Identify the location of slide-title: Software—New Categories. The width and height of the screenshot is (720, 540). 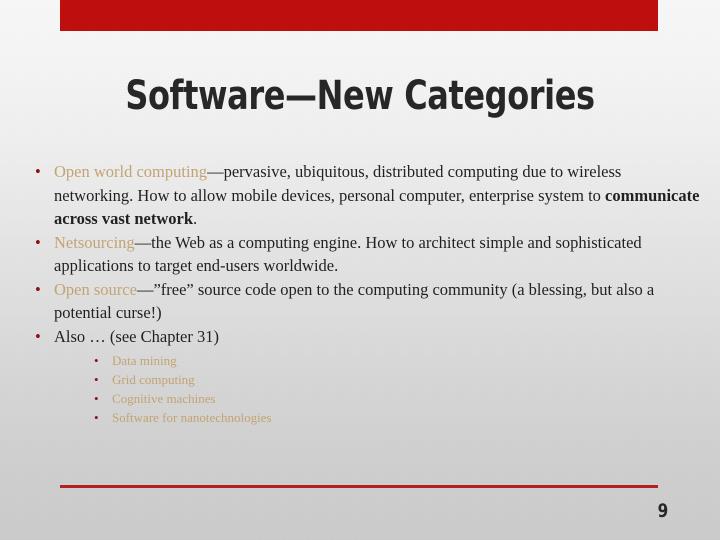
(360, 96).